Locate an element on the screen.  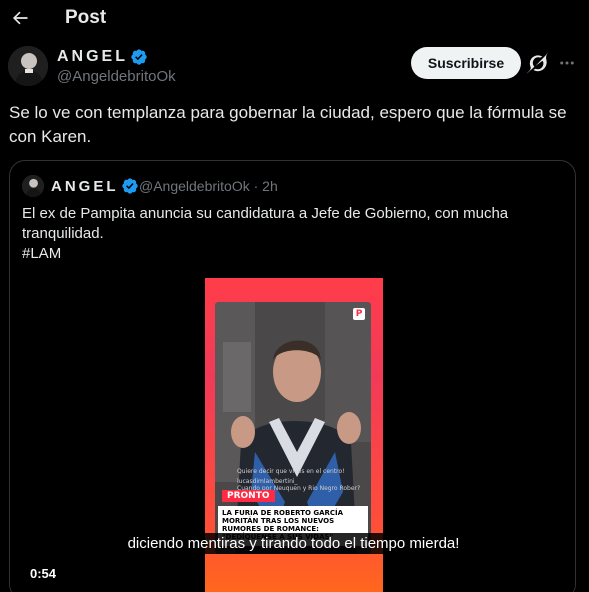
video-comment-user: lucasdimlambertini_ is located at coordinates (267, 481).